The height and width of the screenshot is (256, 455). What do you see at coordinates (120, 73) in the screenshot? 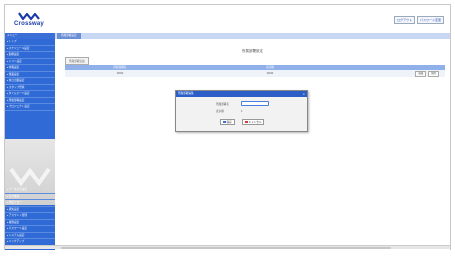
I see `cell-name: 0000` at bounding box center [120, 73].